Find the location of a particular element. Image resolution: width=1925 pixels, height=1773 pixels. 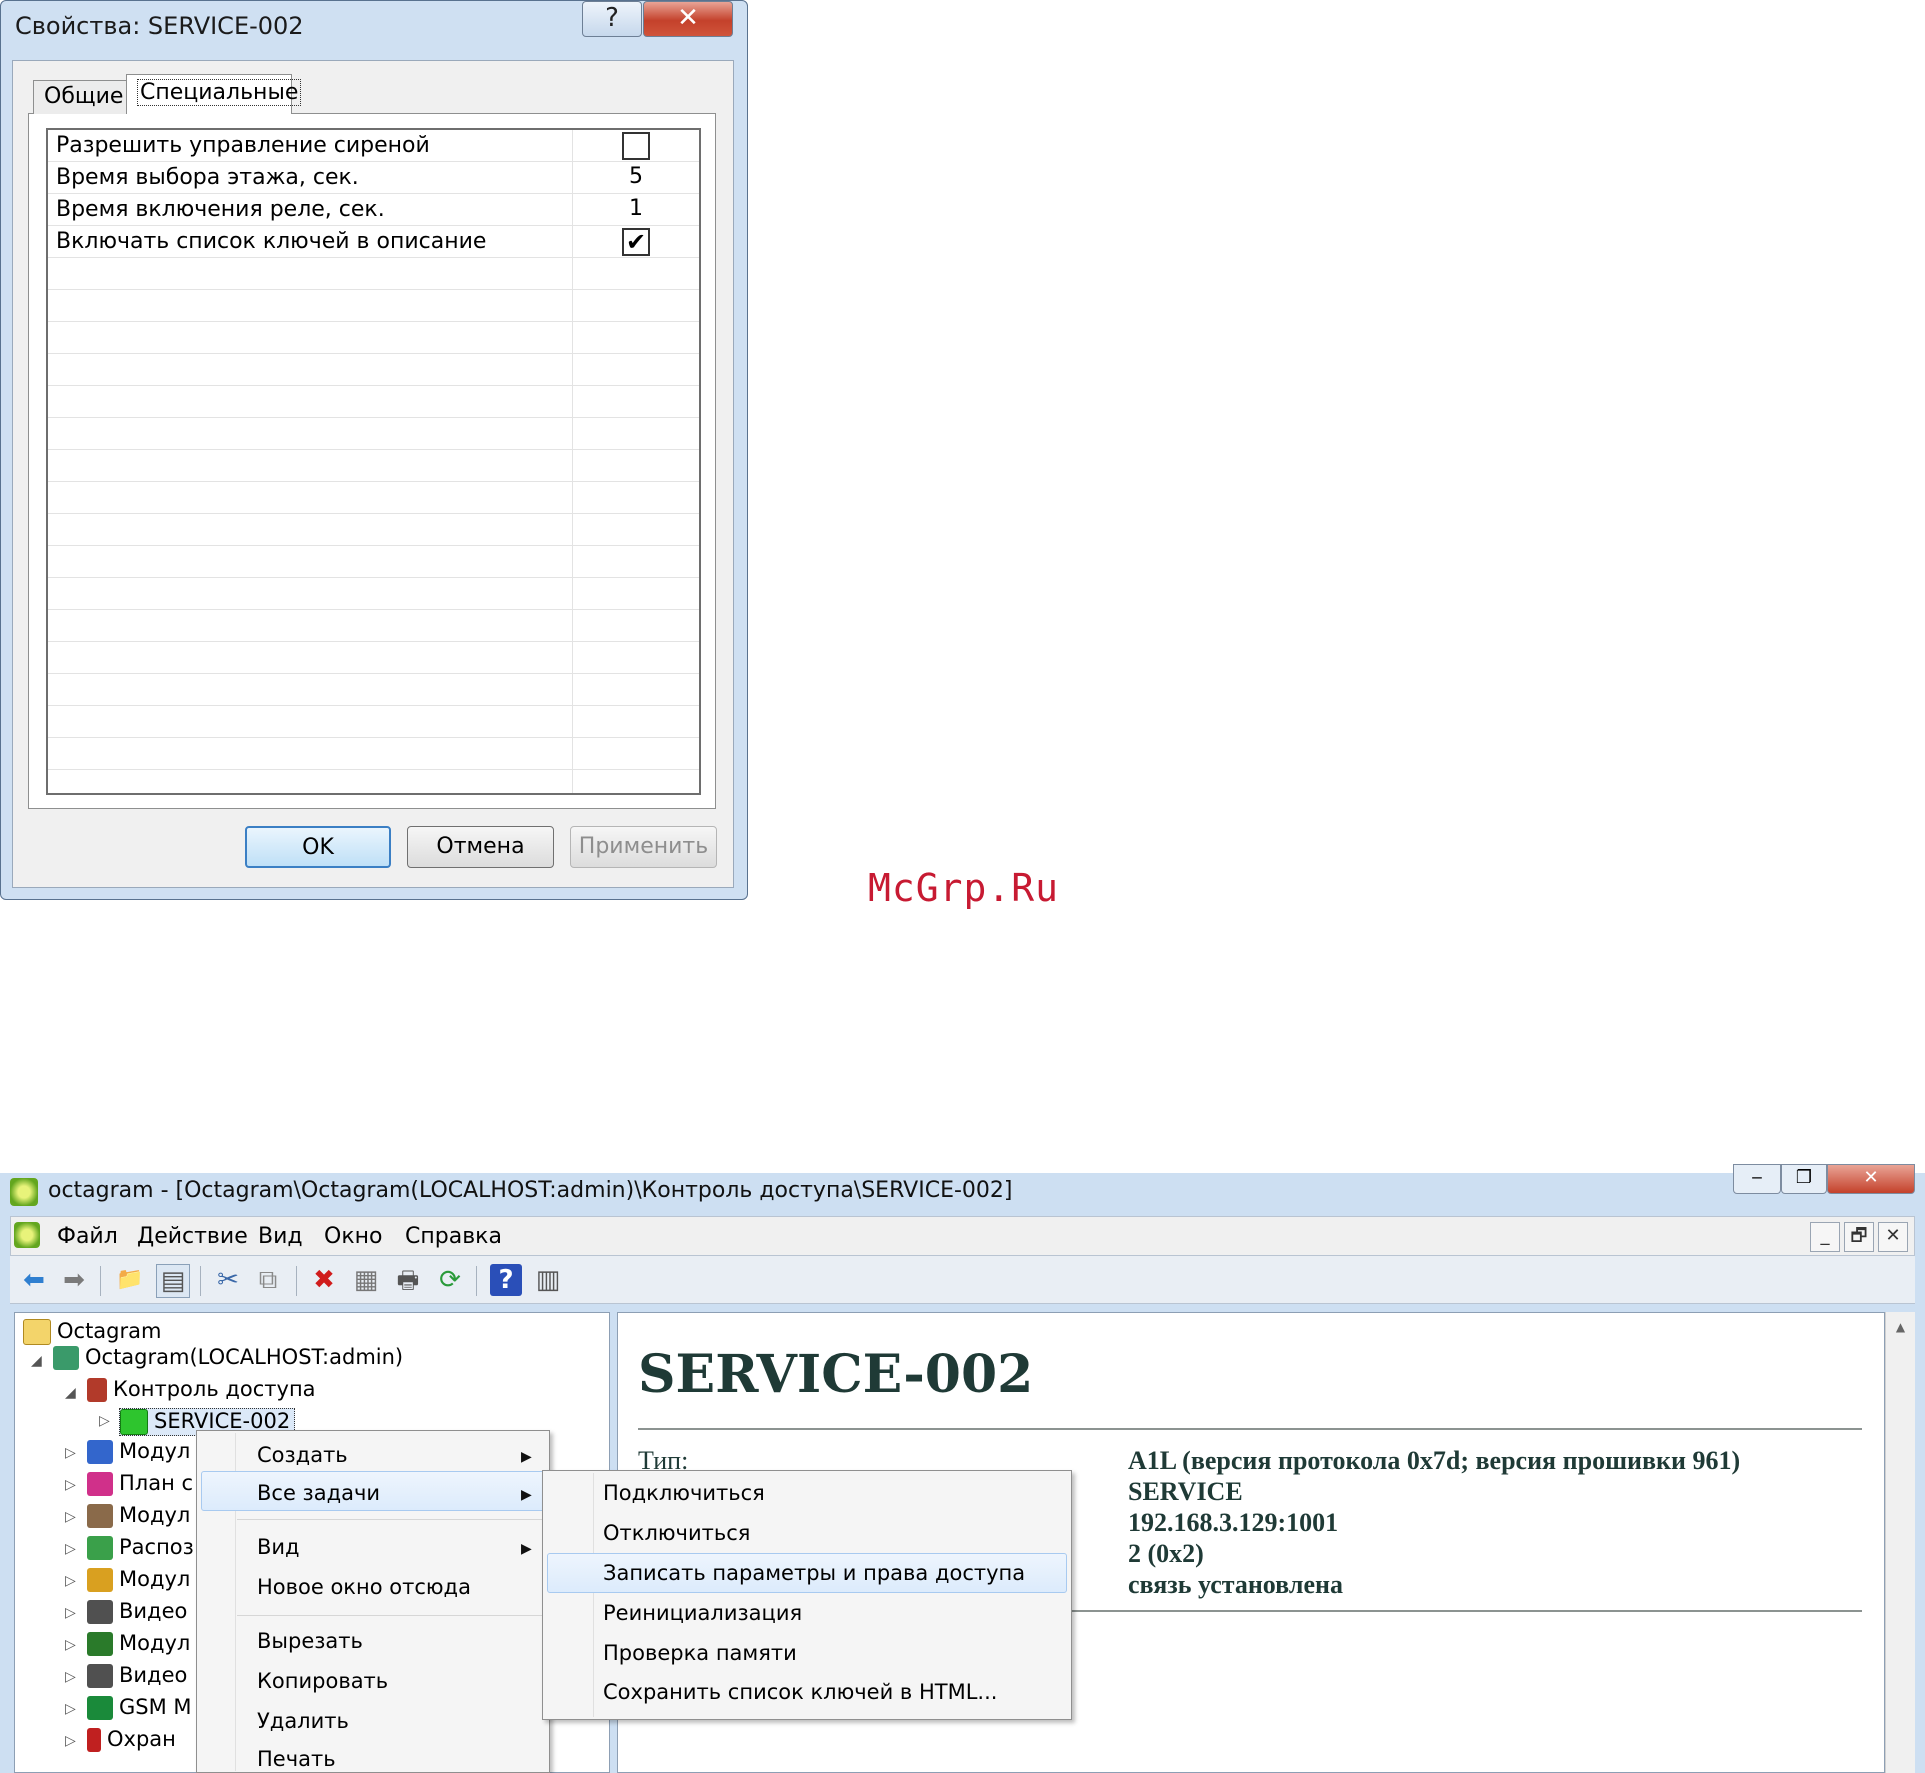

delete-icon: ✖ is located at coordinates (324, 1280).